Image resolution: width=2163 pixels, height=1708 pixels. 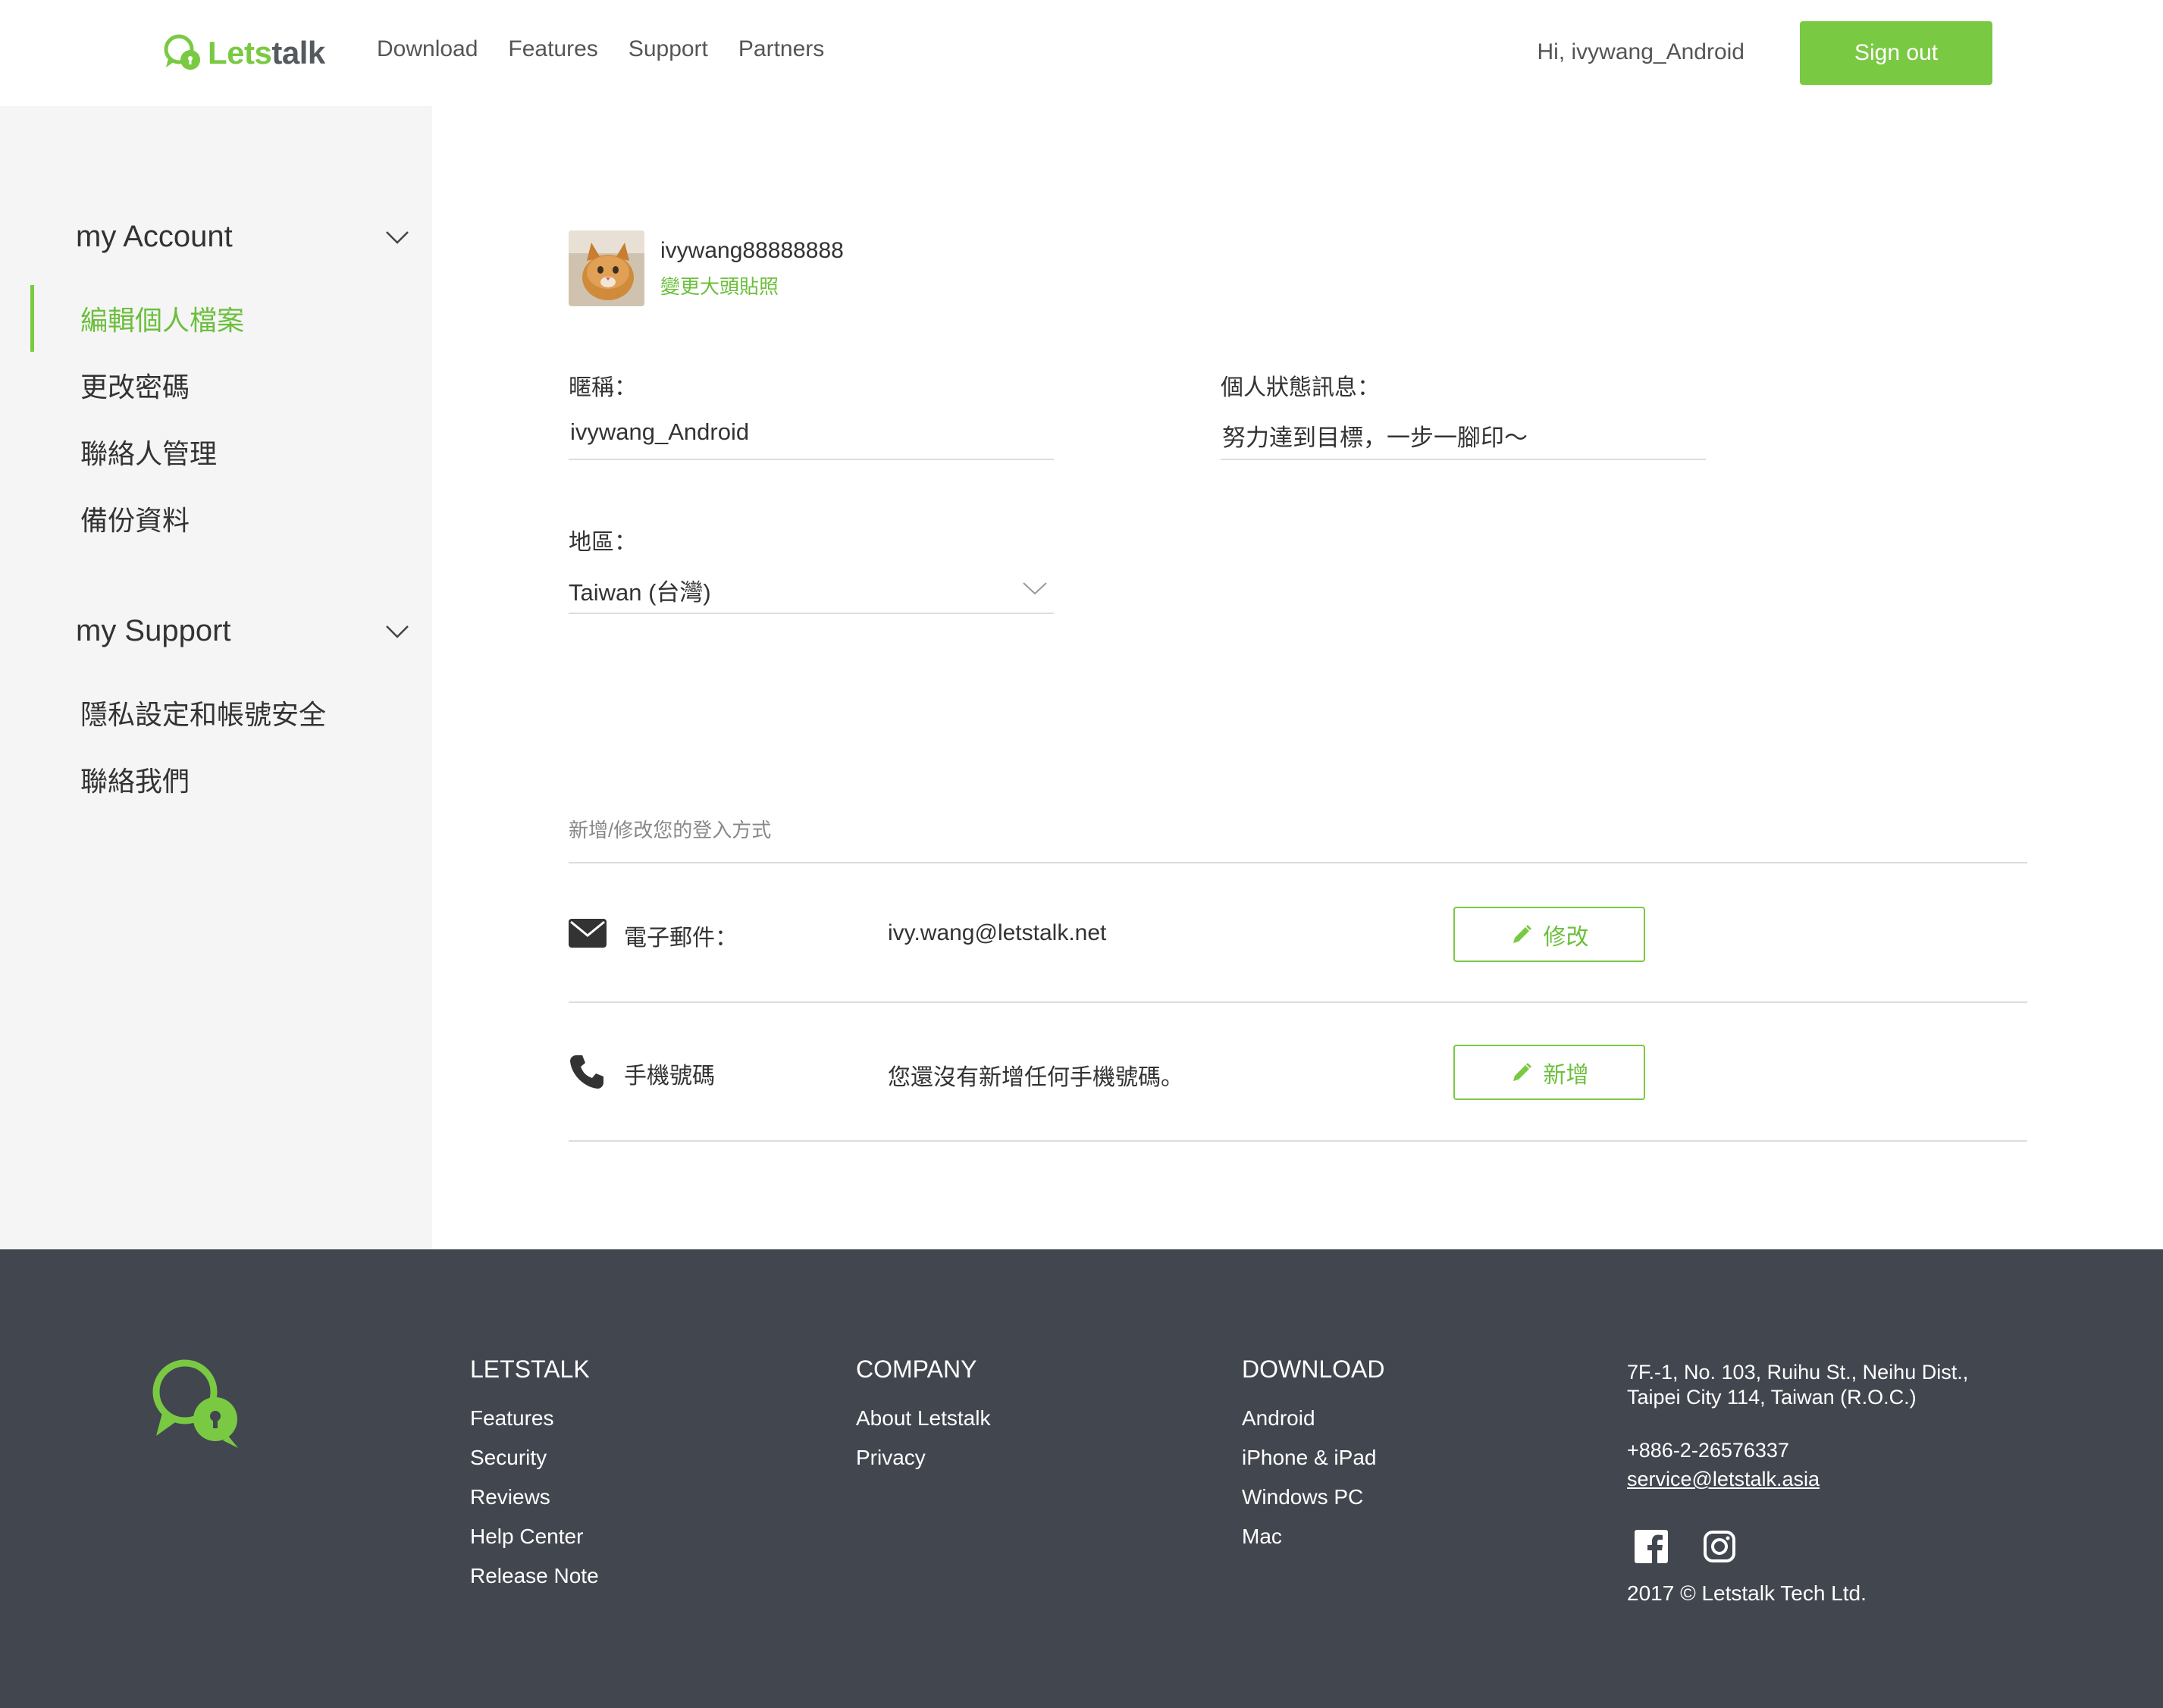 I want to click on footer-link-reviews: Reviews, so click(x=534, y=1497).